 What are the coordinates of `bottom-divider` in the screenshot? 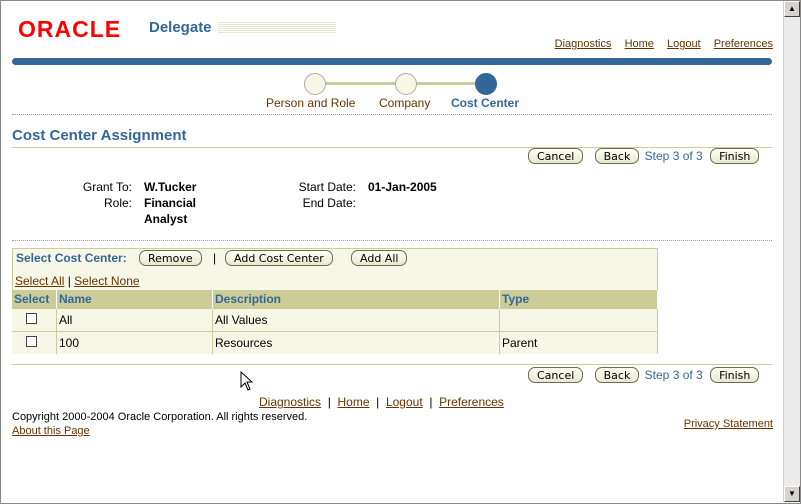 It's located at (392, 364).